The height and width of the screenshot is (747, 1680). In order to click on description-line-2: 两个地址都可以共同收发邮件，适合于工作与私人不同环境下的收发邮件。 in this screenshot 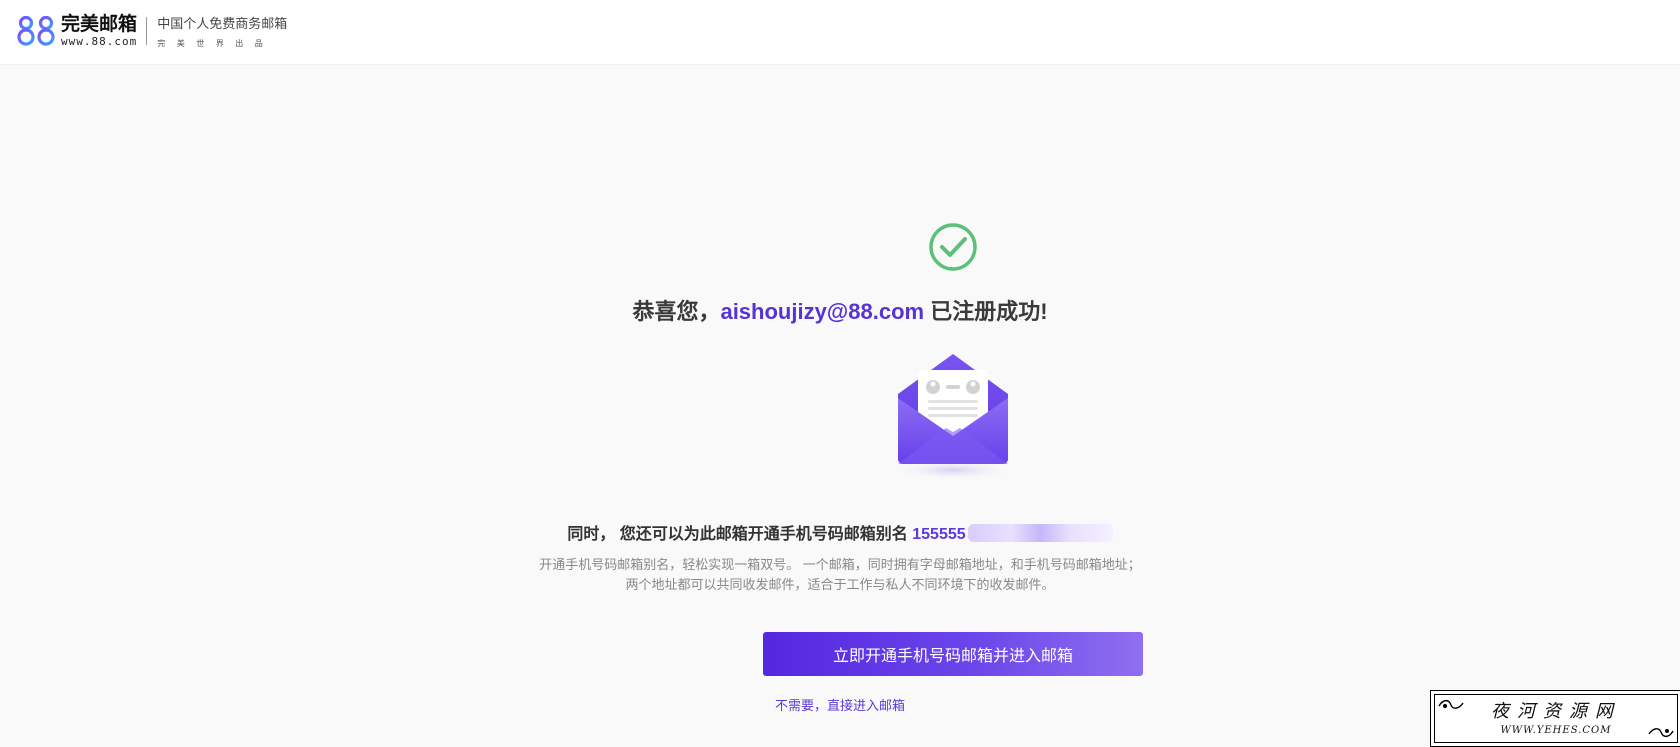, I will do `click(840, 584)`.